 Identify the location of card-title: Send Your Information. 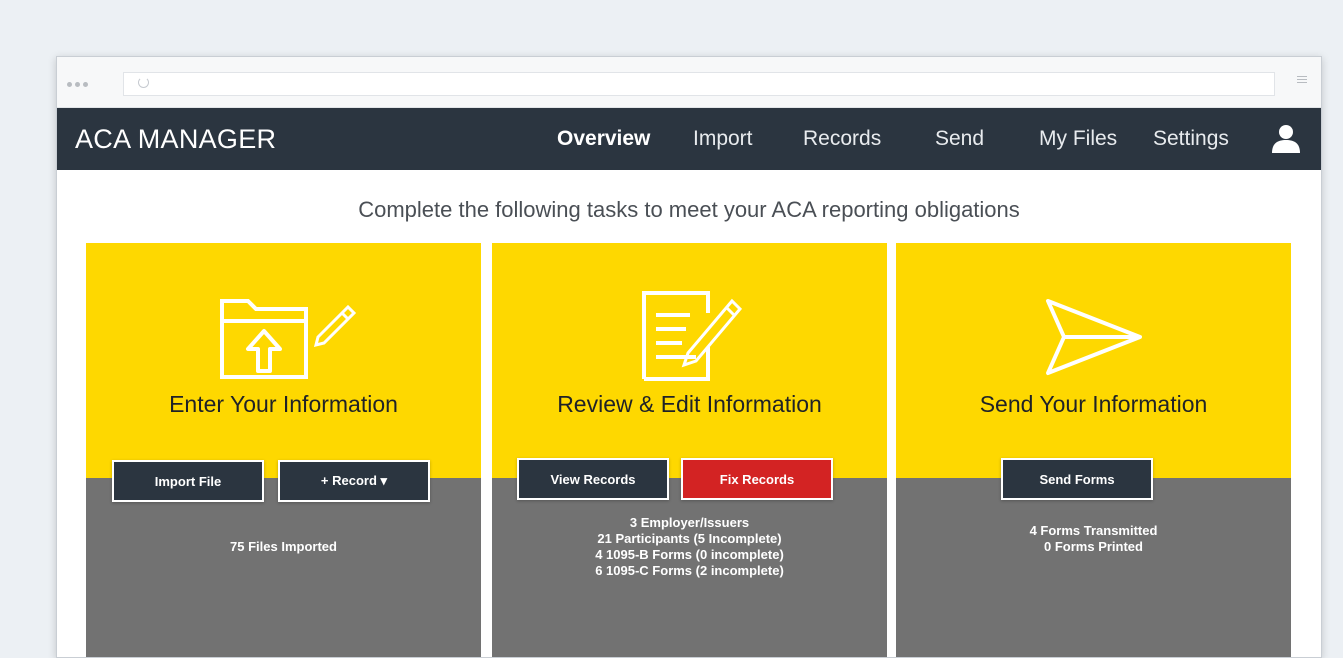
(1093, 404).